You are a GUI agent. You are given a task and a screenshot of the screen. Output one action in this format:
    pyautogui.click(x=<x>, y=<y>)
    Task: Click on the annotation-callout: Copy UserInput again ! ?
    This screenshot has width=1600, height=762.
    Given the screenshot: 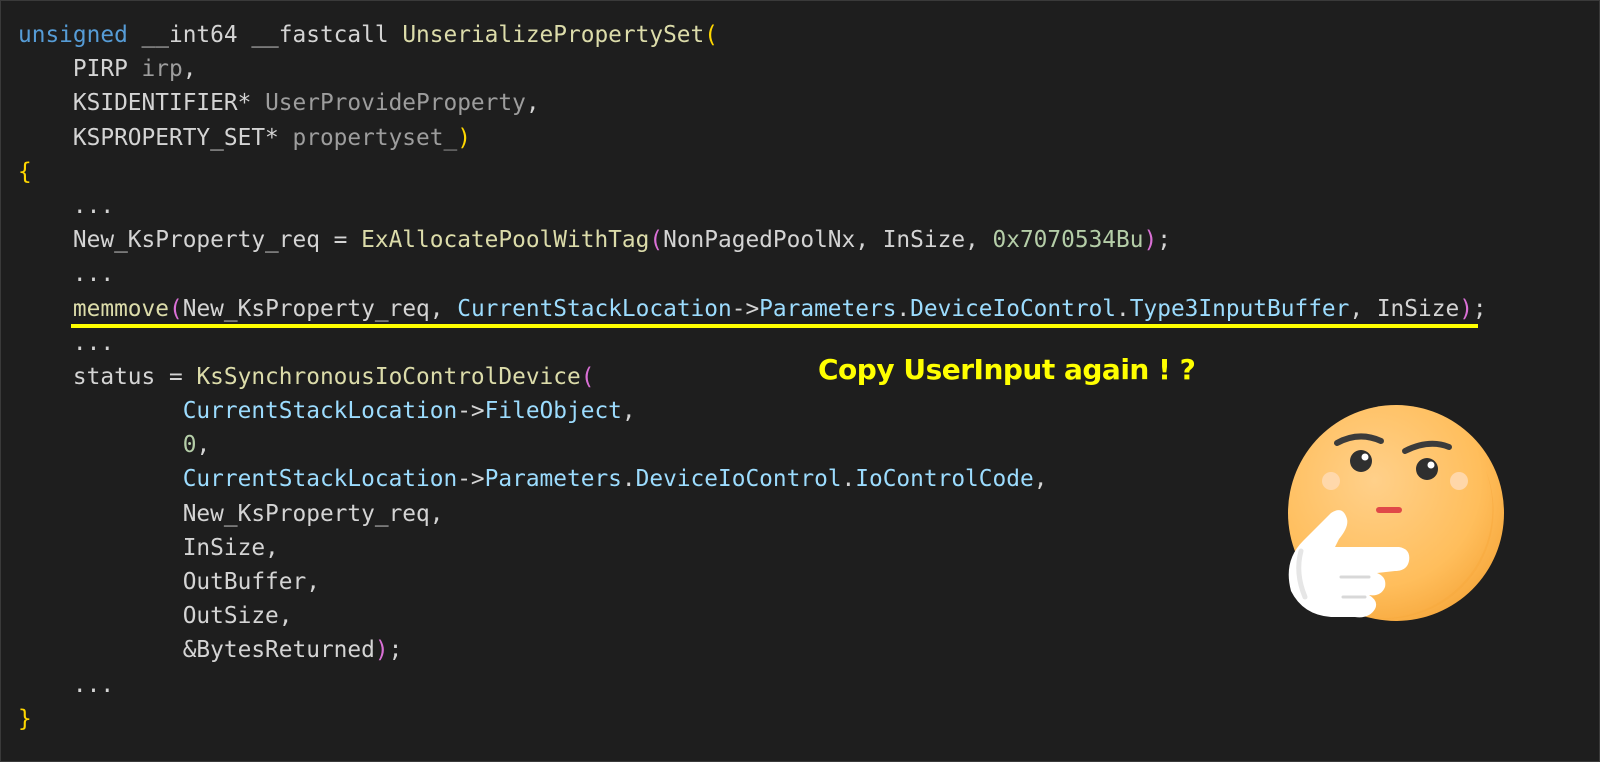 What is the action you would take?
    pyautogui.click(x=1007, y=369)
    